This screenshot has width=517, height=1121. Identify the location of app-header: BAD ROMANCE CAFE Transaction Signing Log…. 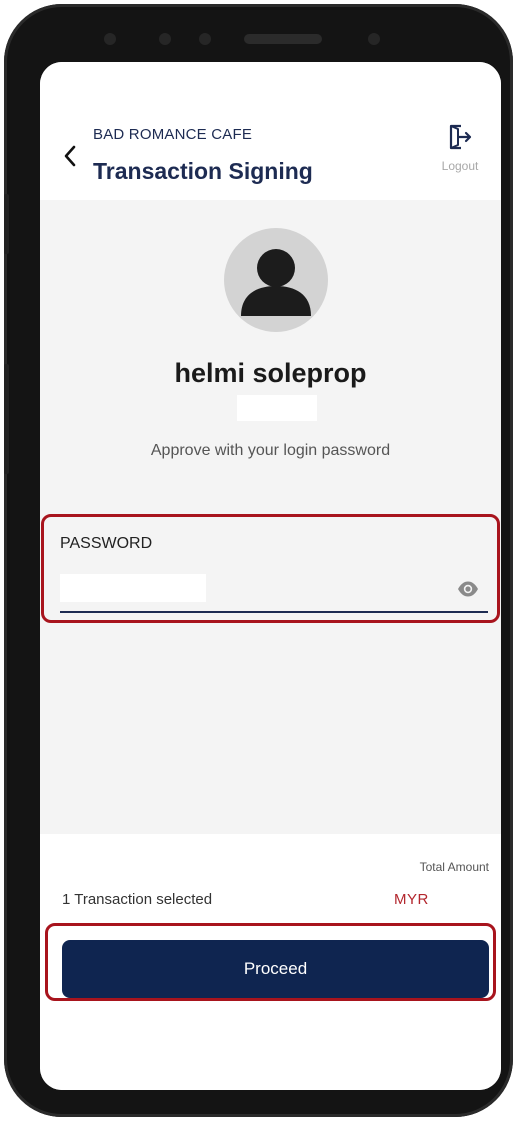
(270, 131).